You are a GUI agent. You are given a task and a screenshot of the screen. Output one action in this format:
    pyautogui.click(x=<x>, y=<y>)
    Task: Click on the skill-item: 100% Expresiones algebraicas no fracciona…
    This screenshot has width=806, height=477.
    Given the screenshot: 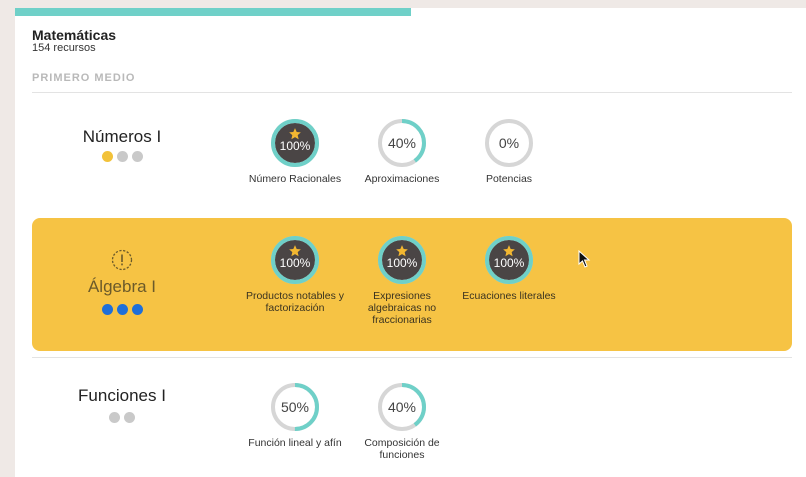 What is the action you would take?
    pyautogui.click(x=402, y=280)
    